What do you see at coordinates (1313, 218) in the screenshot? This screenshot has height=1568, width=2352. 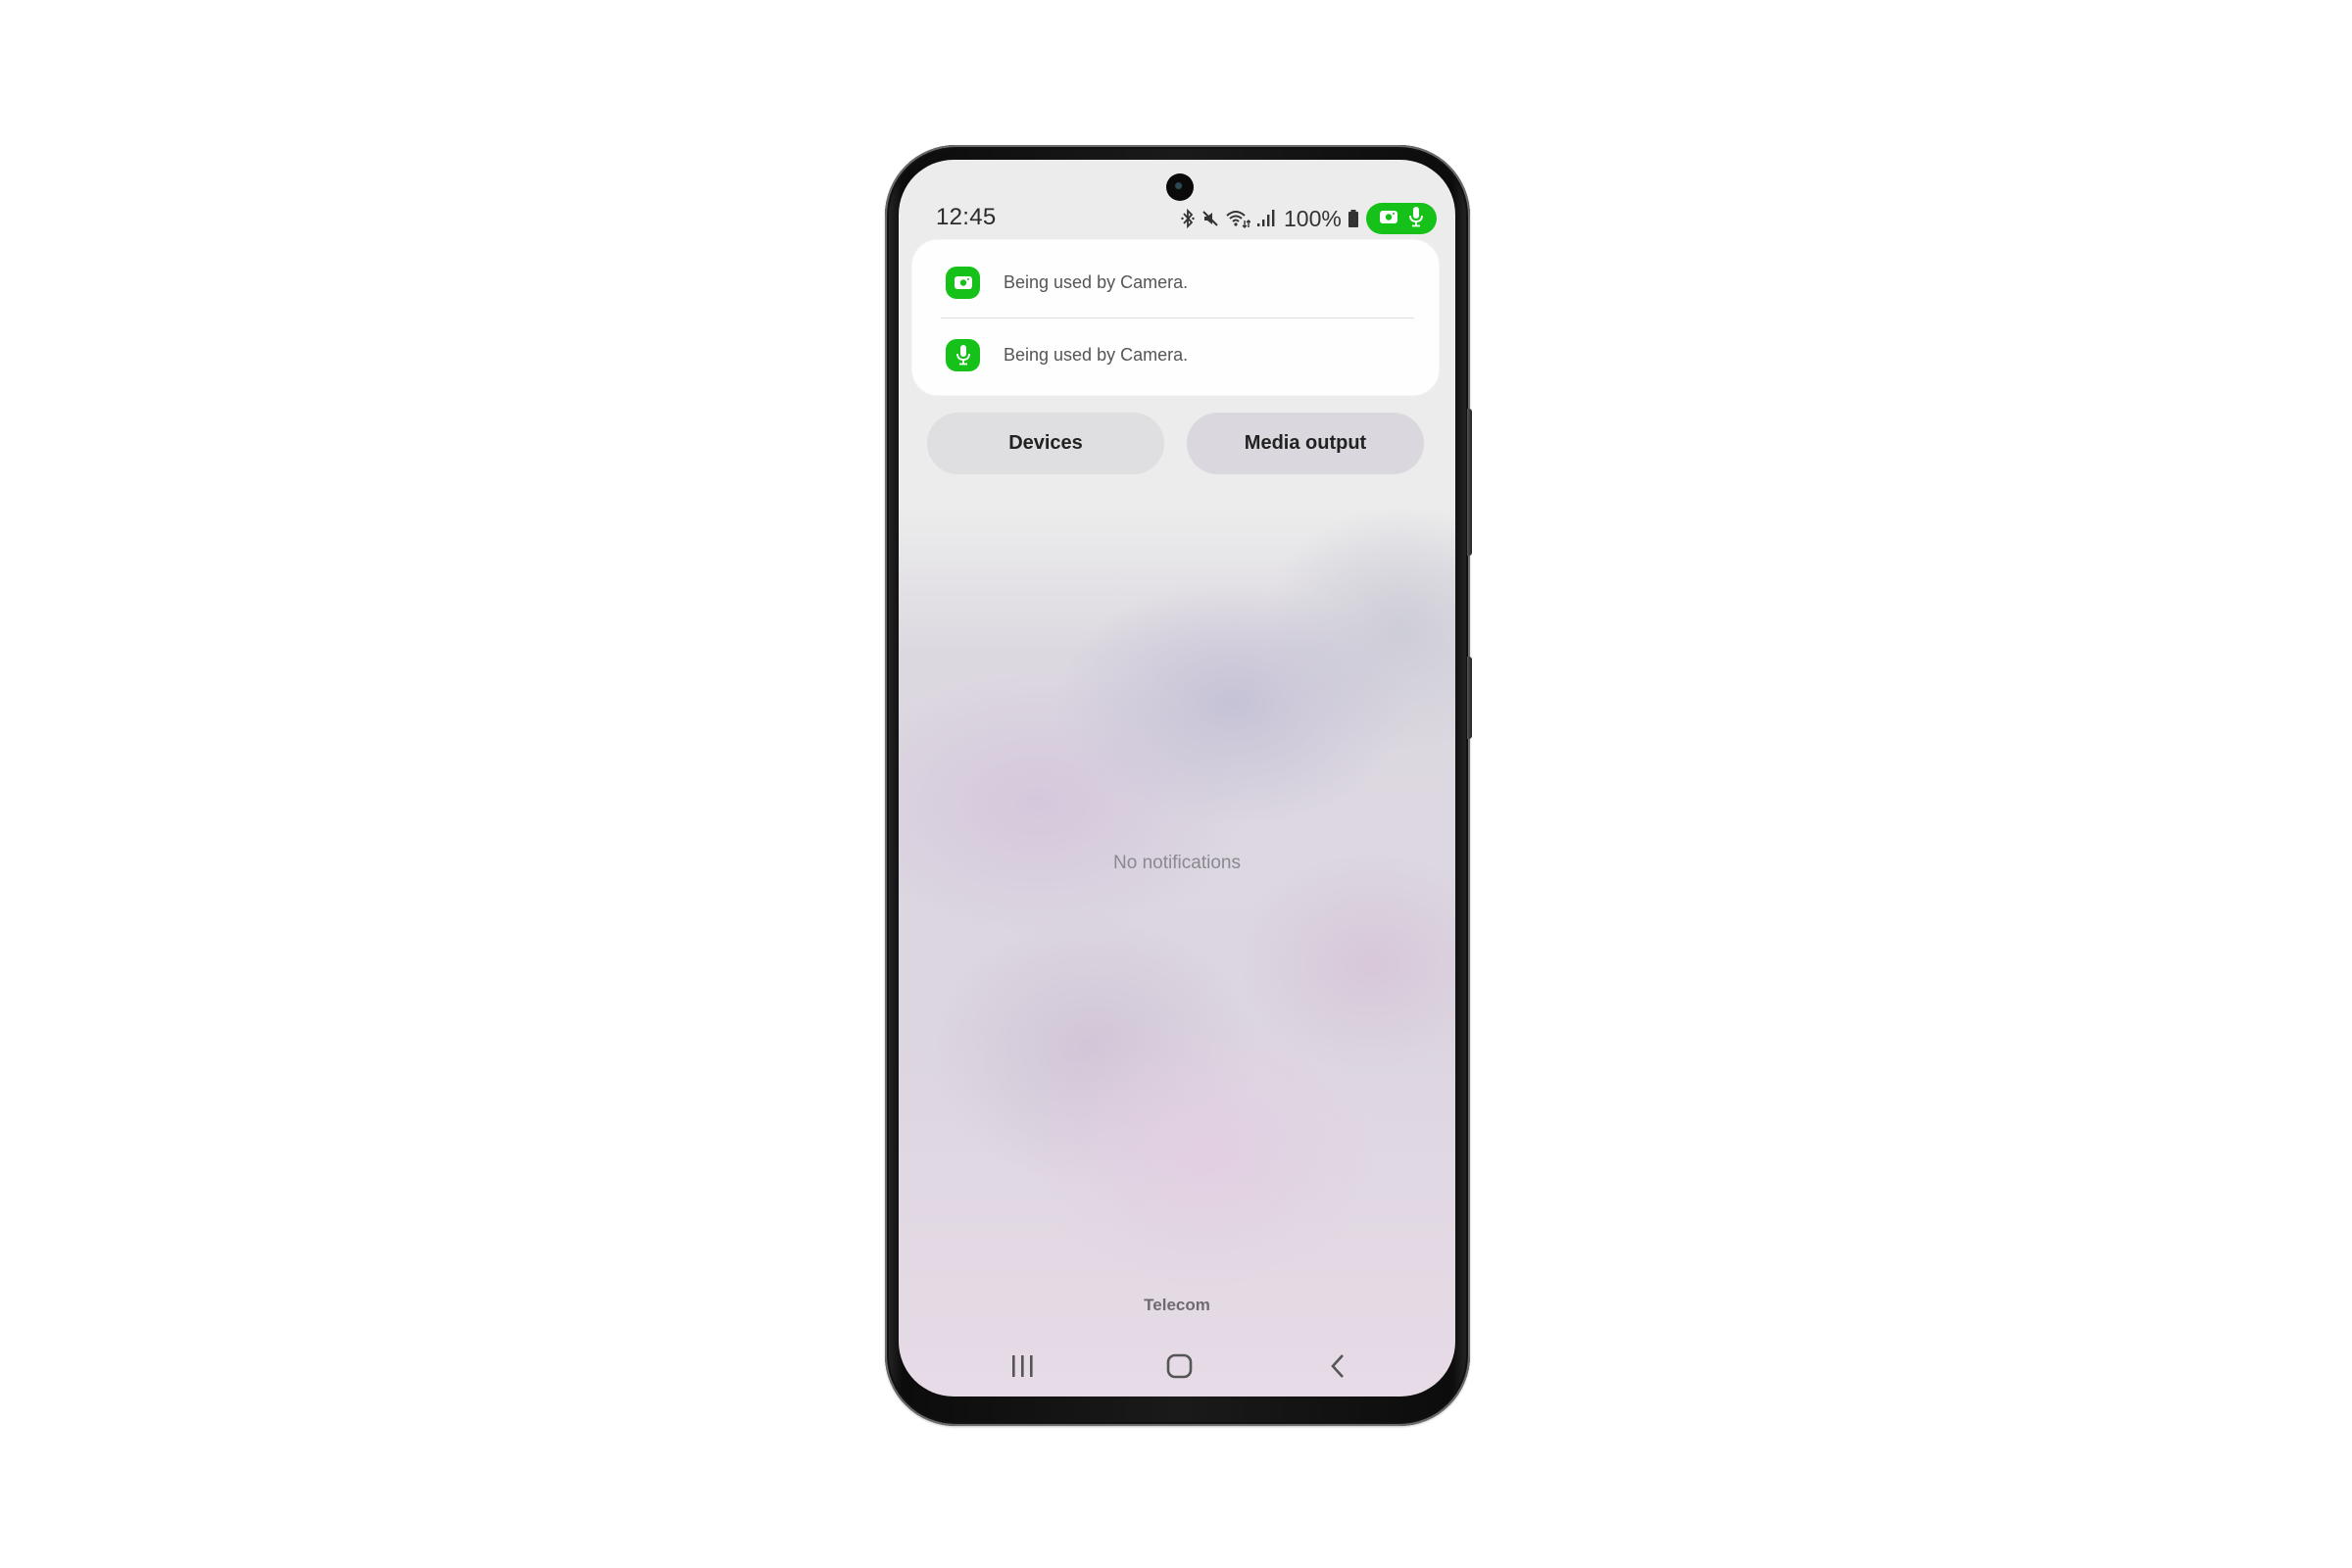 I see `battery-percent: 100%` at bounding box center [1313, 218].